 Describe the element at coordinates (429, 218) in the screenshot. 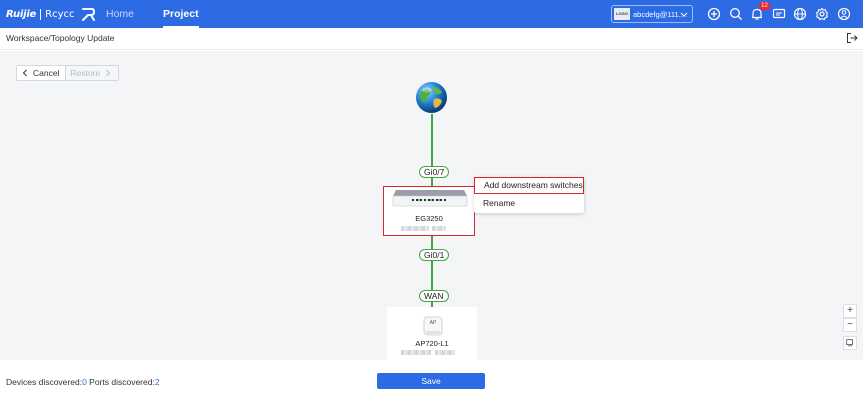

I see `gateway-name: EG3250` at that location.